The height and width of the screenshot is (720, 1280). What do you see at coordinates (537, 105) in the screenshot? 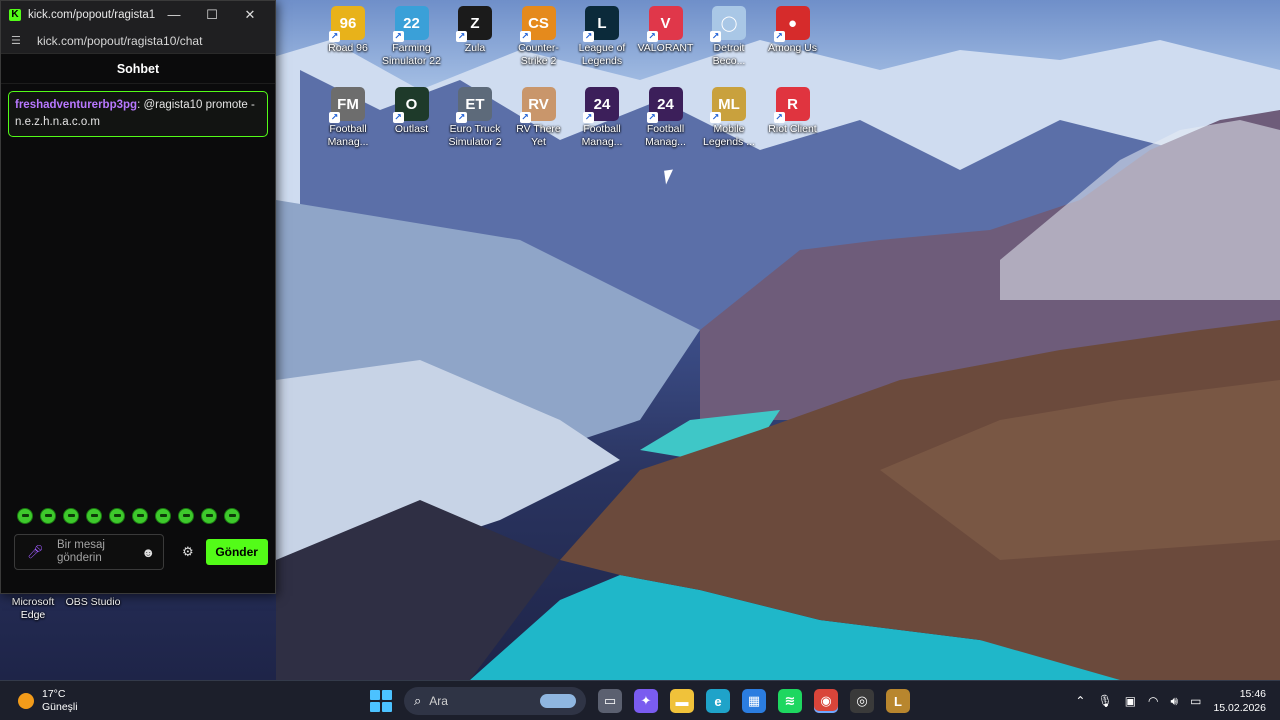
I see `rv-there-yet-icon: RV ↗` at bounding box center [537, 105].